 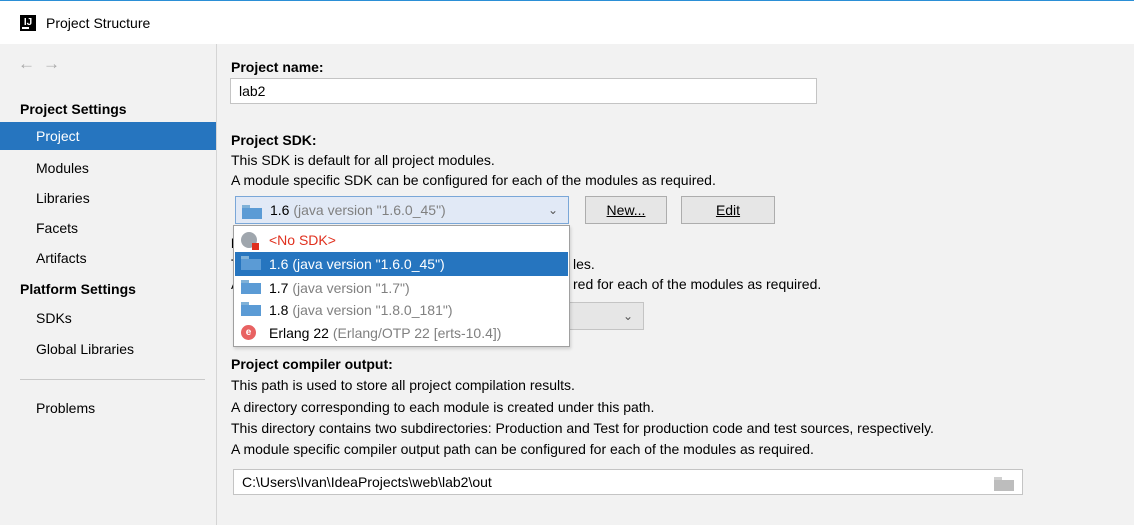 What do you see at coordinates (250, 241) in the screenshot?
I see `no-sdk-icon` at bounding box center [250, 241].